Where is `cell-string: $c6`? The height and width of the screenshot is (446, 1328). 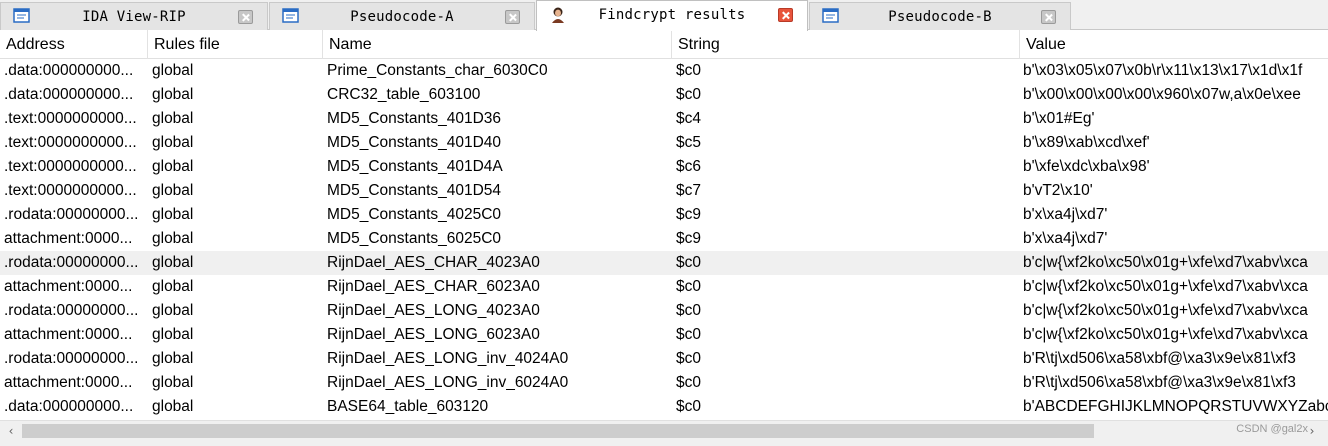 cell-string: $c6 is located at coordinates (688, 166).